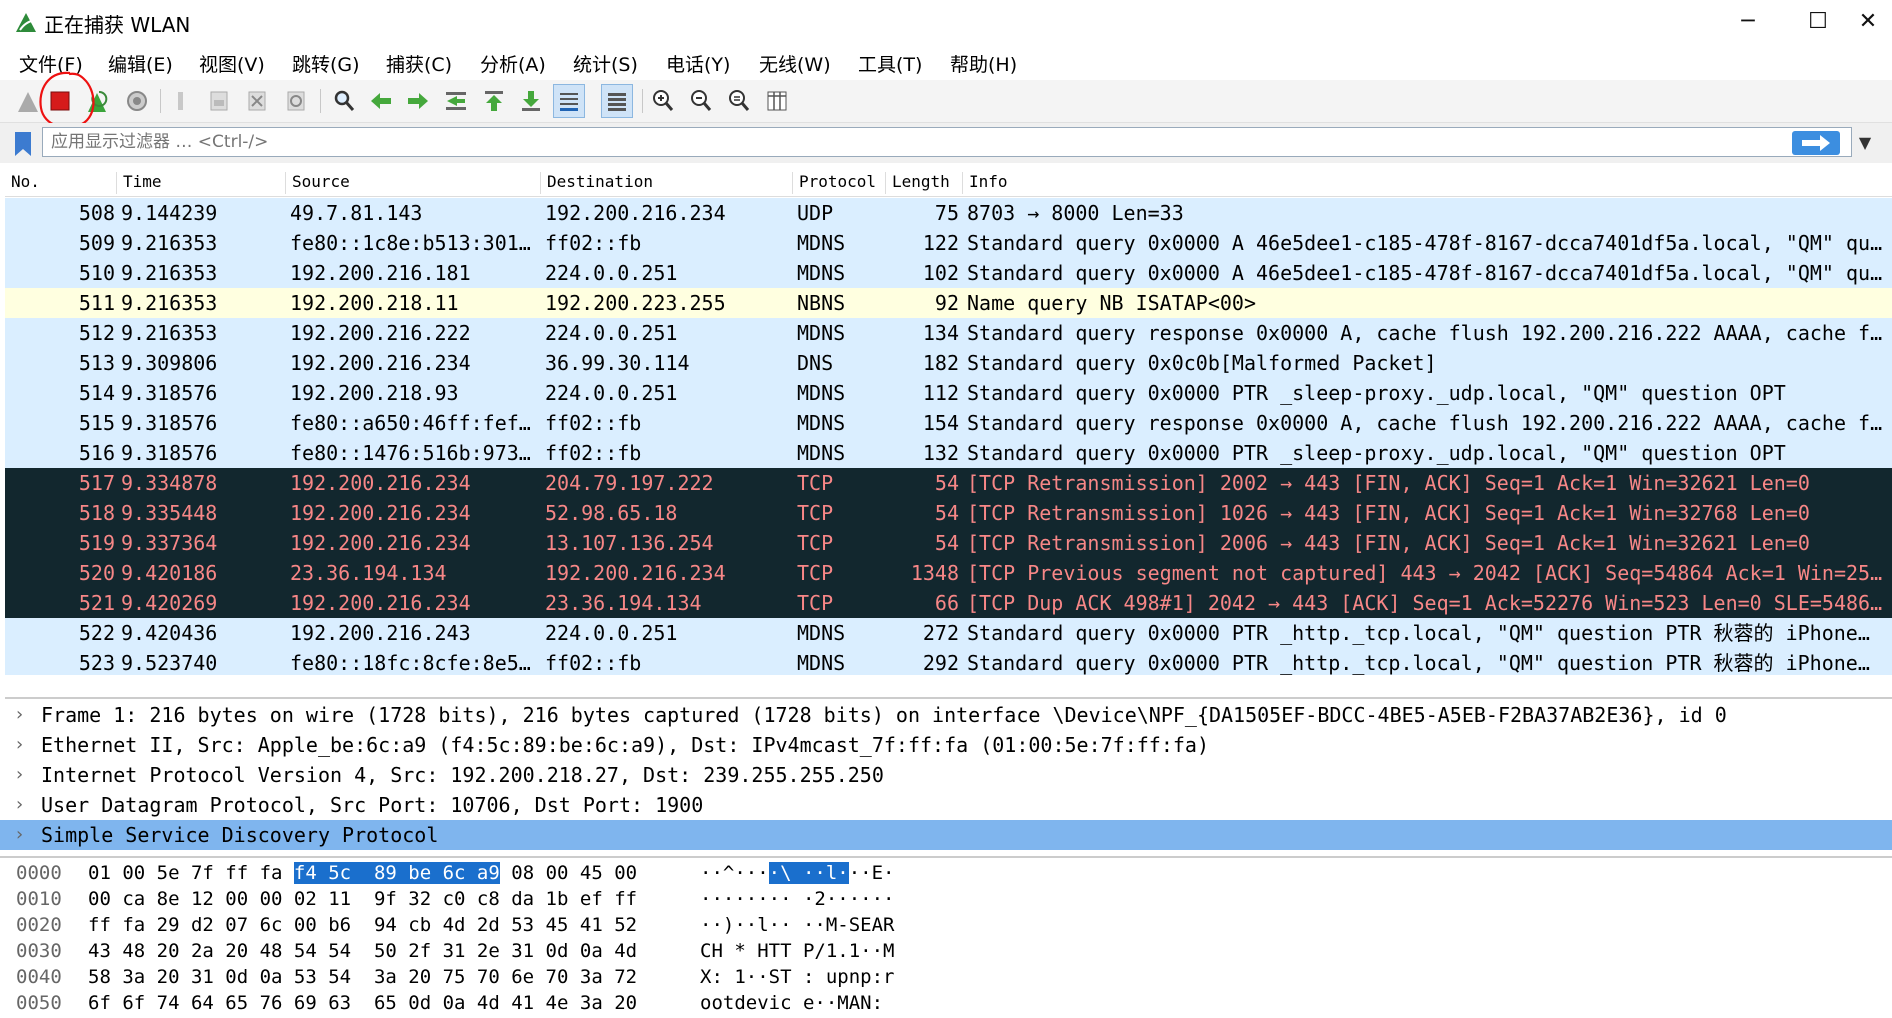 This screenshot has width=1892, height=1018. What do you see at coordinates (739, 101) in the screenshot?
I see `normal-size-icon` at bounding box center [739, 101].